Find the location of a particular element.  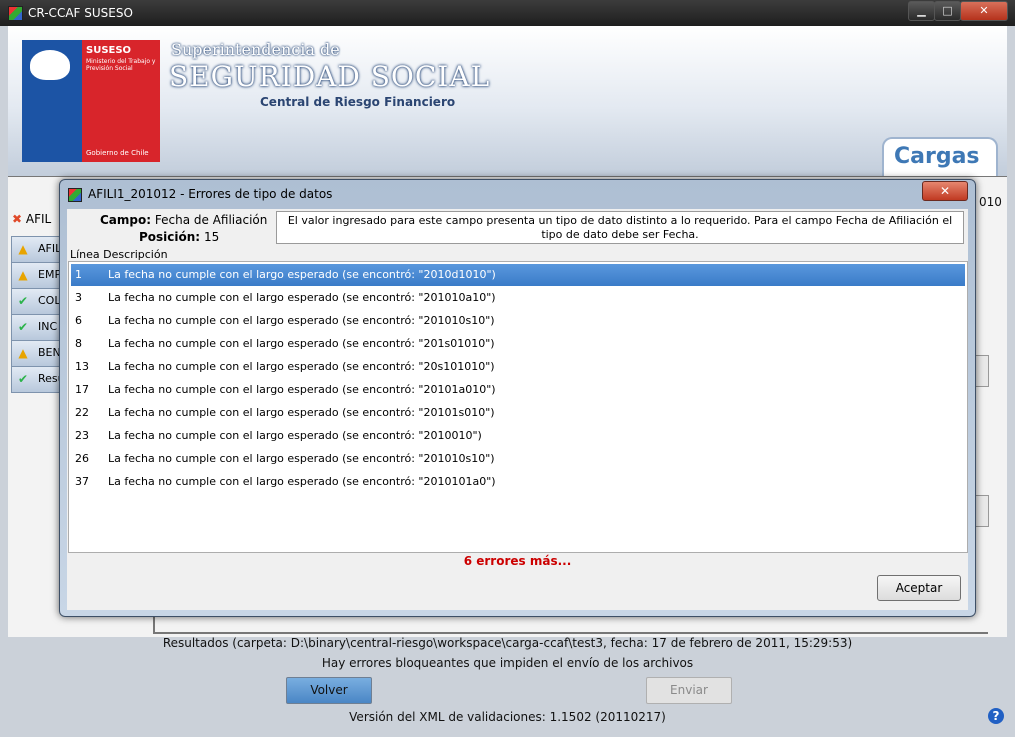

close-button: ✕ is located at coordinates (984, 11).